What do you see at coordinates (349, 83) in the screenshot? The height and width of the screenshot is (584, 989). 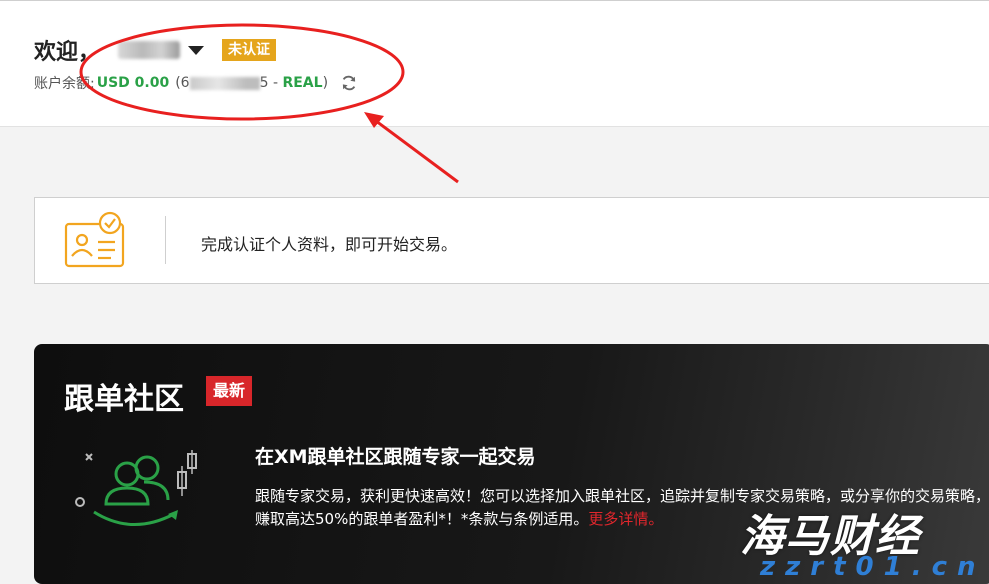 I see `refresh-icon` at bounding box center [349, 83].